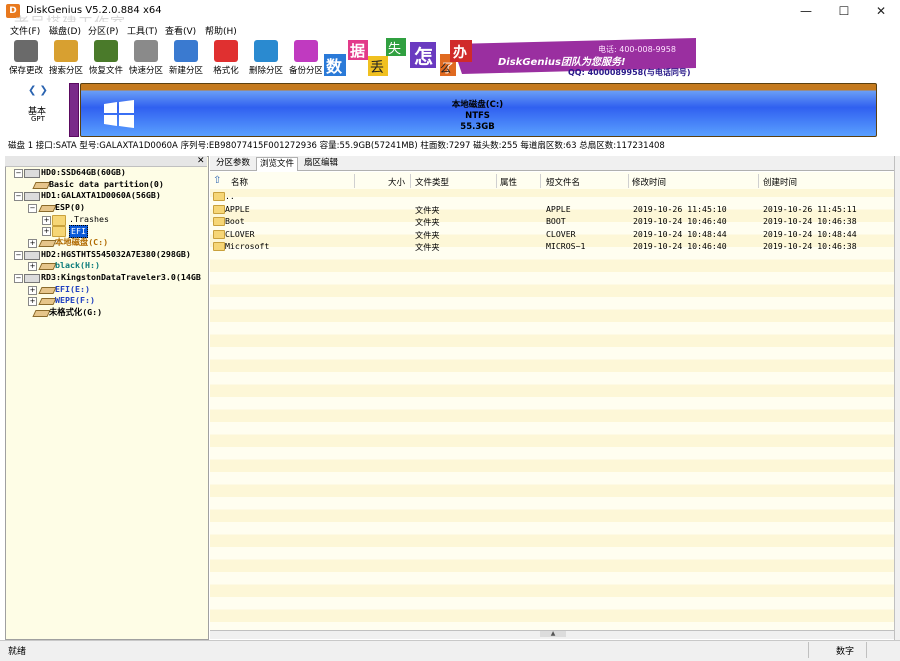  I want to click on disk-nav-arrows: ❮ ❯, so click(38, 90).